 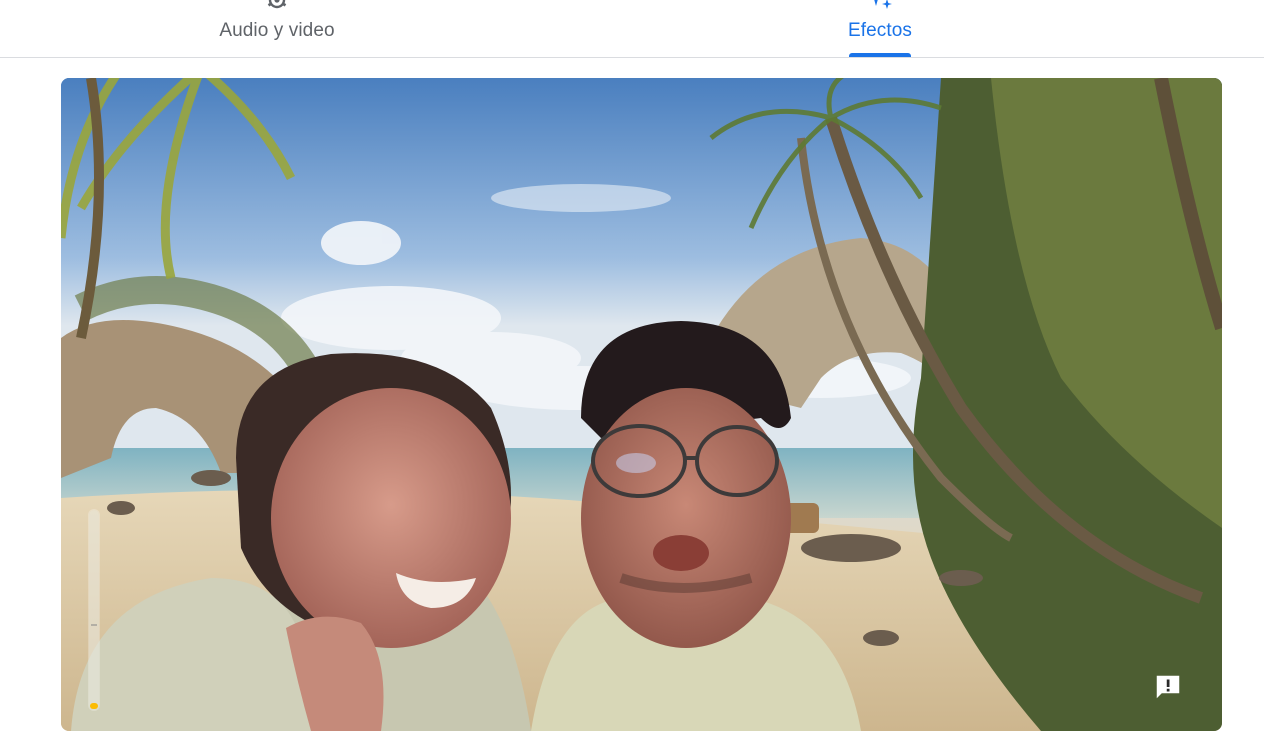 I want to click on tab-audio-video-label: Audio y video, so click(x=277, y=30).